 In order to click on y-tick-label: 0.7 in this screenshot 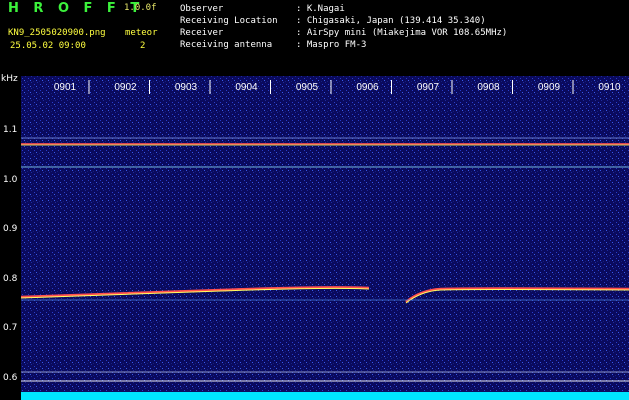, I will do `click(10, 328)`.